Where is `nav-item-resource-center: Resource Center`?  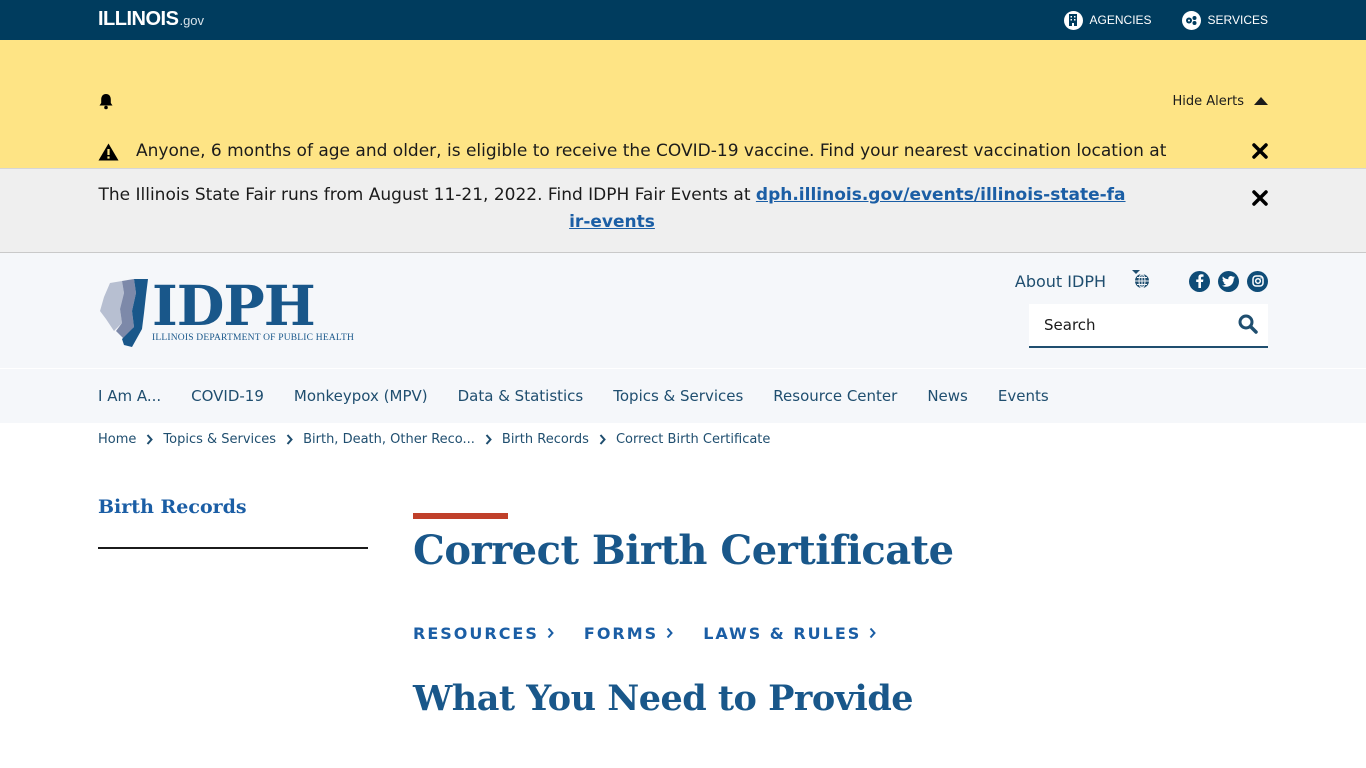
nav-item-resource-center: Resource Center is located at coordinates (835, 396).